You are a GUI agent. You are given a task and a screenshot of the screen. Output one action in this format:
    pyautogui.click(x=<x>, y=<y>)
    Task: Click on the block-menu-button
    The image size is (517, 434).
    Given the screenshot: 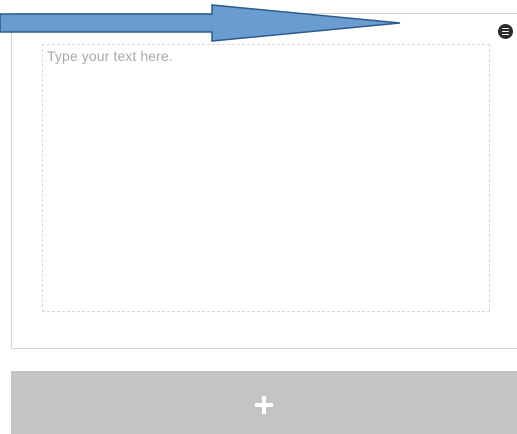 What is the action you would take?
    pyautogui.click(x=505, y=31)
    